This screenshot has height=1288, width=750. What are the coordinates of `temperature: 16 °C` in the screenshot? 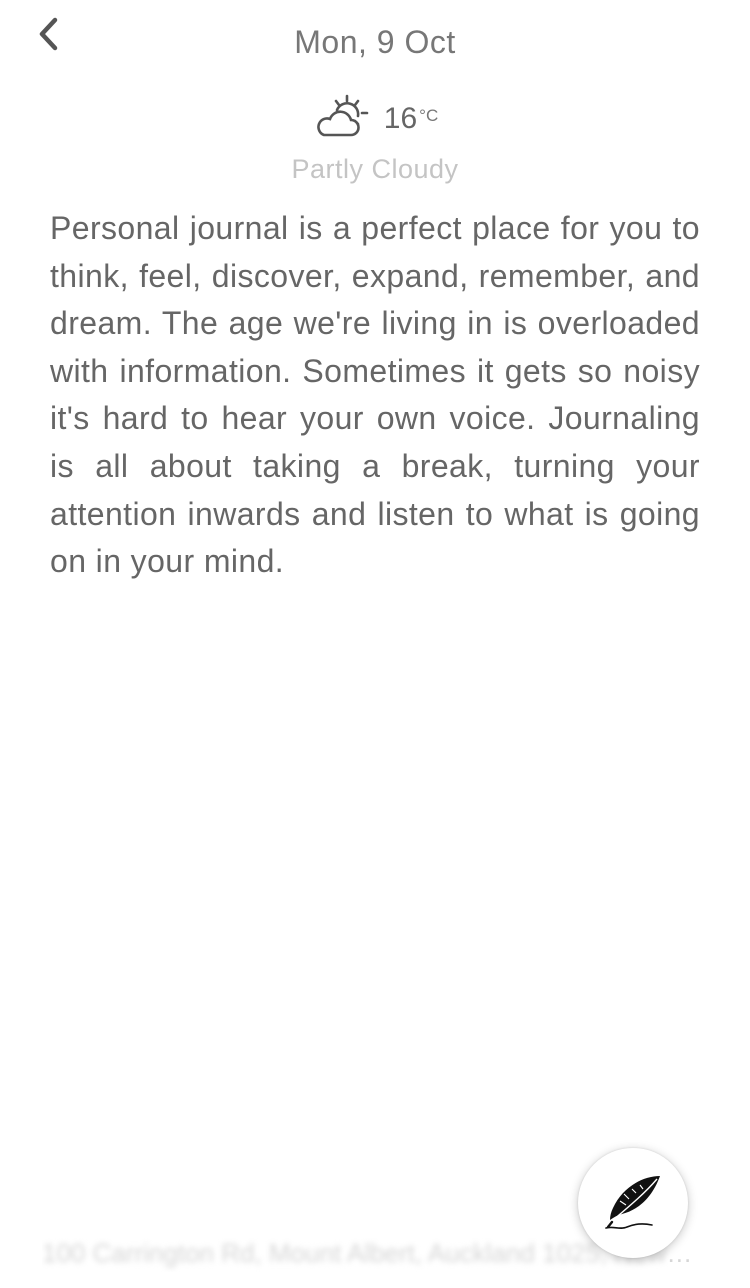 It's located at (411, 119).